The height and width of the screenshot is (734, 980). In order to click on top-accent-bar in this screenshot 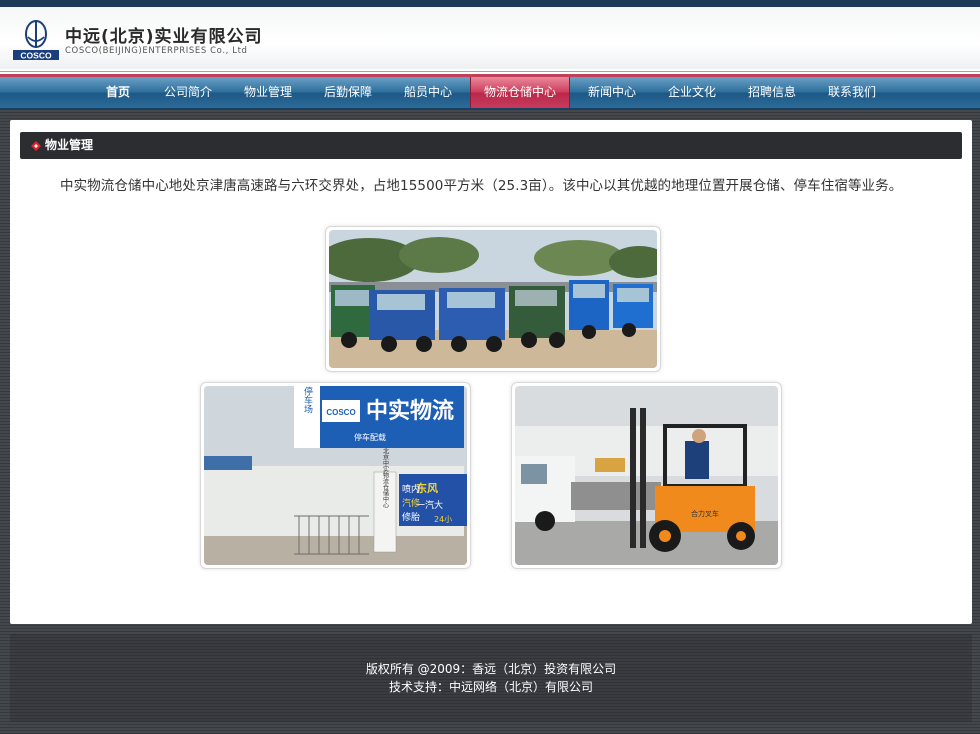, I will do `click(490, 3)`.